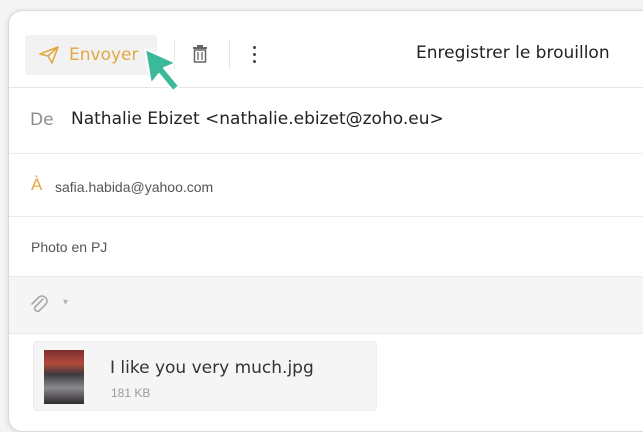 Image resolution: width=643 pixels, height=432 pixels. Describe the element at coordinates (69, 247) in the screenshot. I see `subject-field: Photo en PJ` at that location.